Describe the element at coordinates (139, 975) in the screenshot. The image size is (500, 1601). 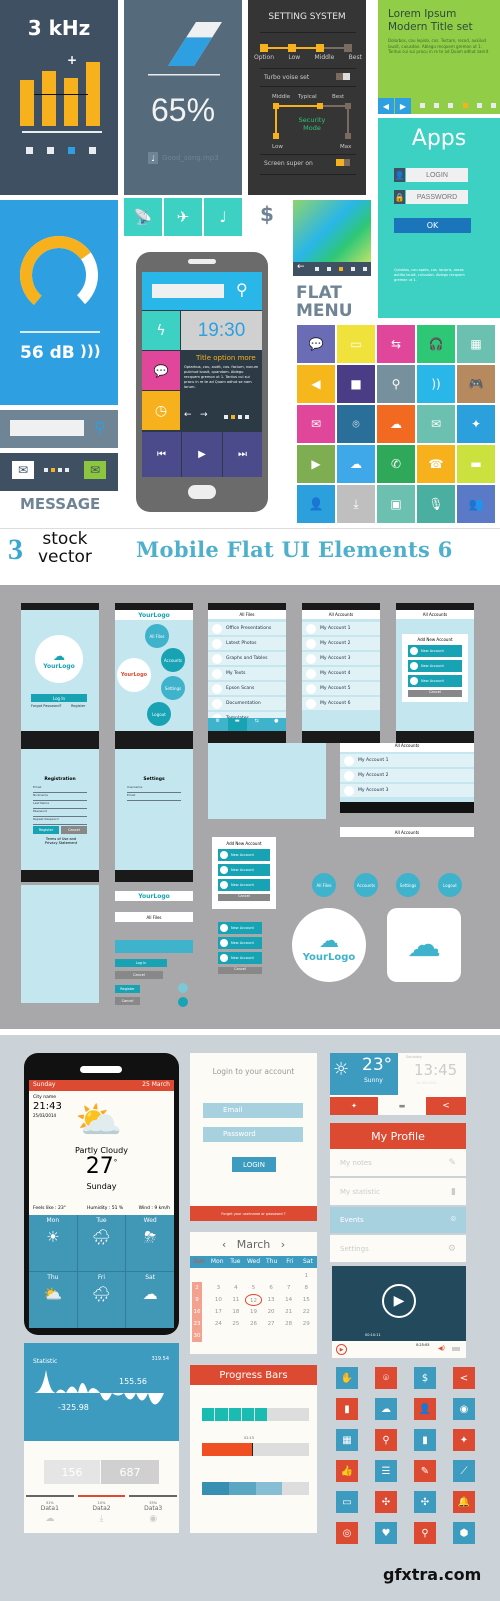
I see `cancel-button-sample: Cancel` at that location.